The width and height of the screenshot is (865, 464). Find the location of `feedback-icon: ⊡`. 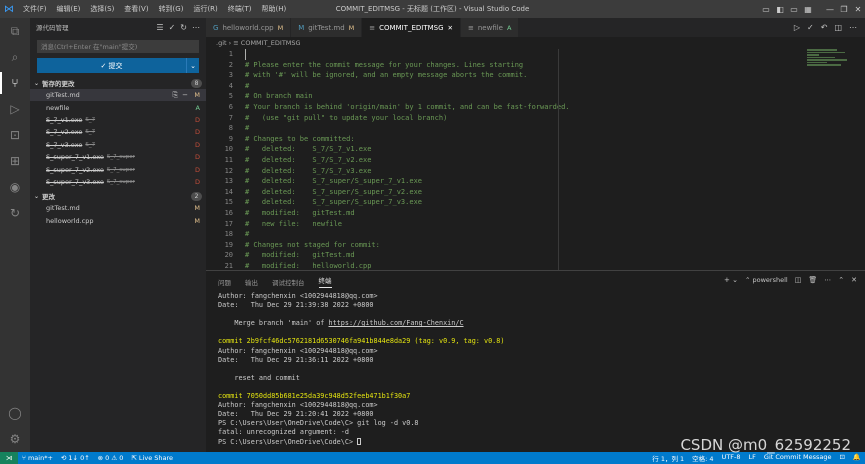

feedback-icon: ⊡ is located at coordinates (841, 458).